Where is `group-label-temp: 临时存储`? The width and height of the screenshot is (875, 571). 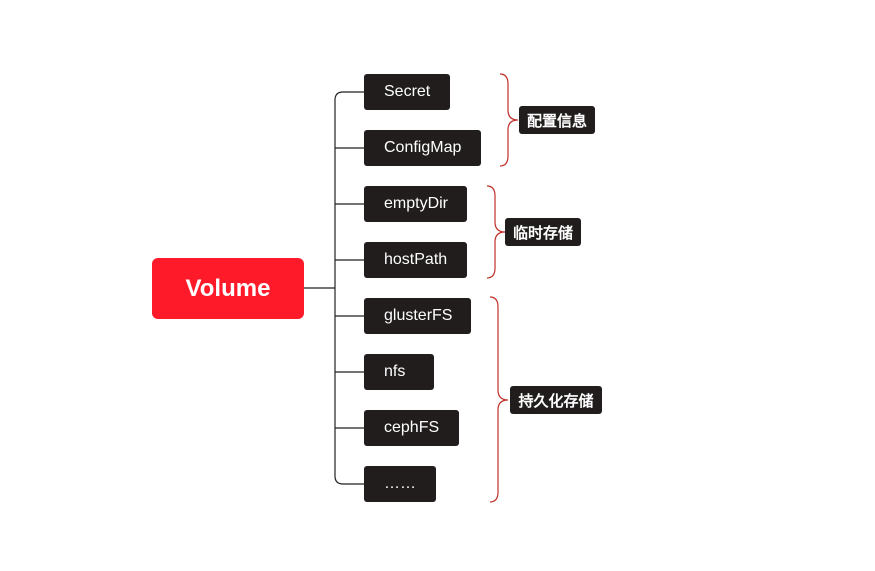 group-label-temp: 临时存储 is located at coordinates (543, 232).